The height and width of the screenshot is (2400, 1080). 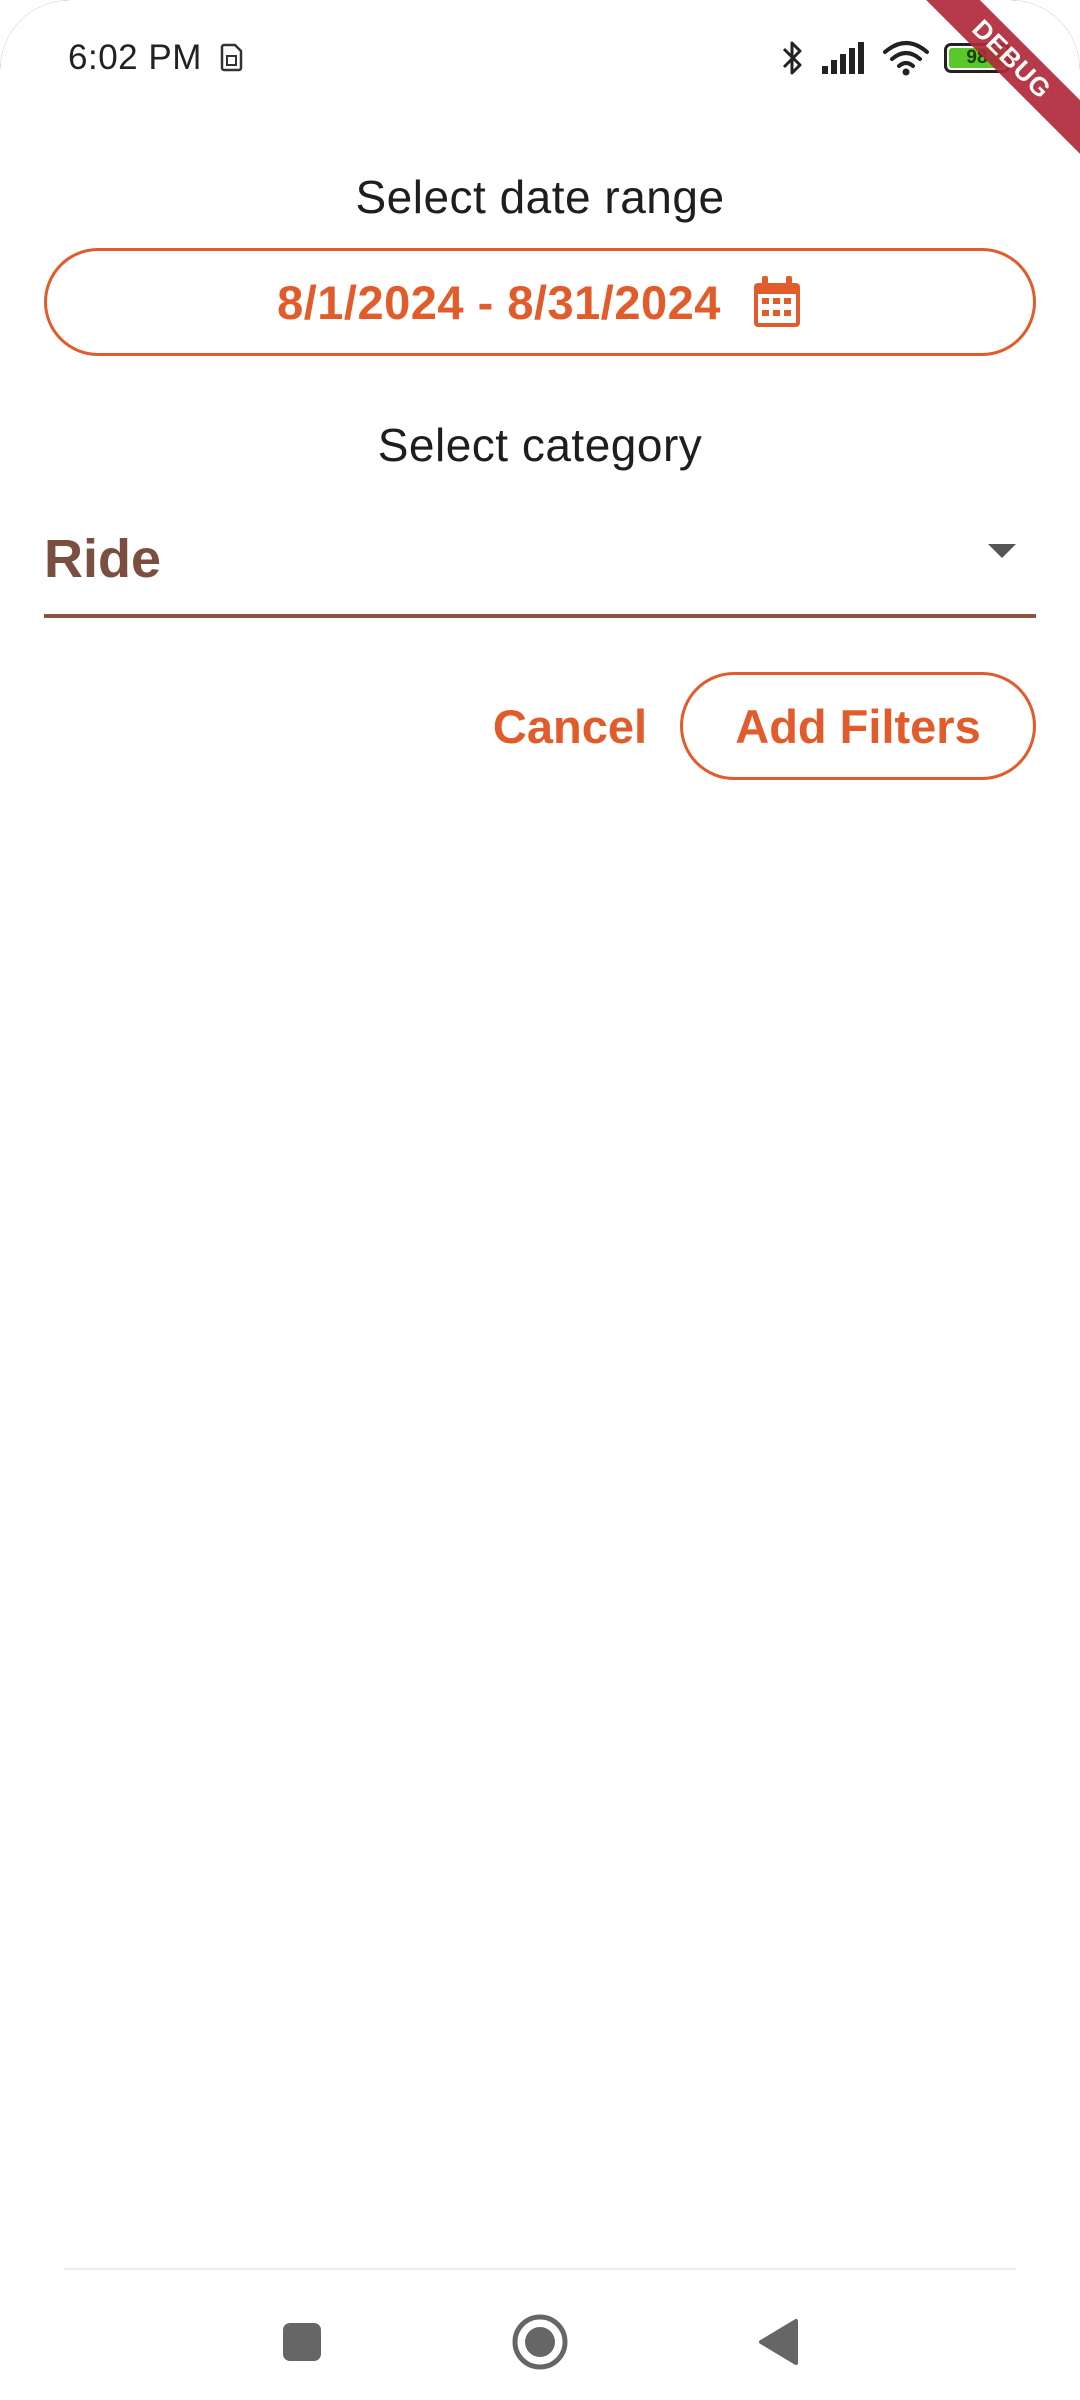 I want to click on status-icons: 98, so click(x=897, y=58).